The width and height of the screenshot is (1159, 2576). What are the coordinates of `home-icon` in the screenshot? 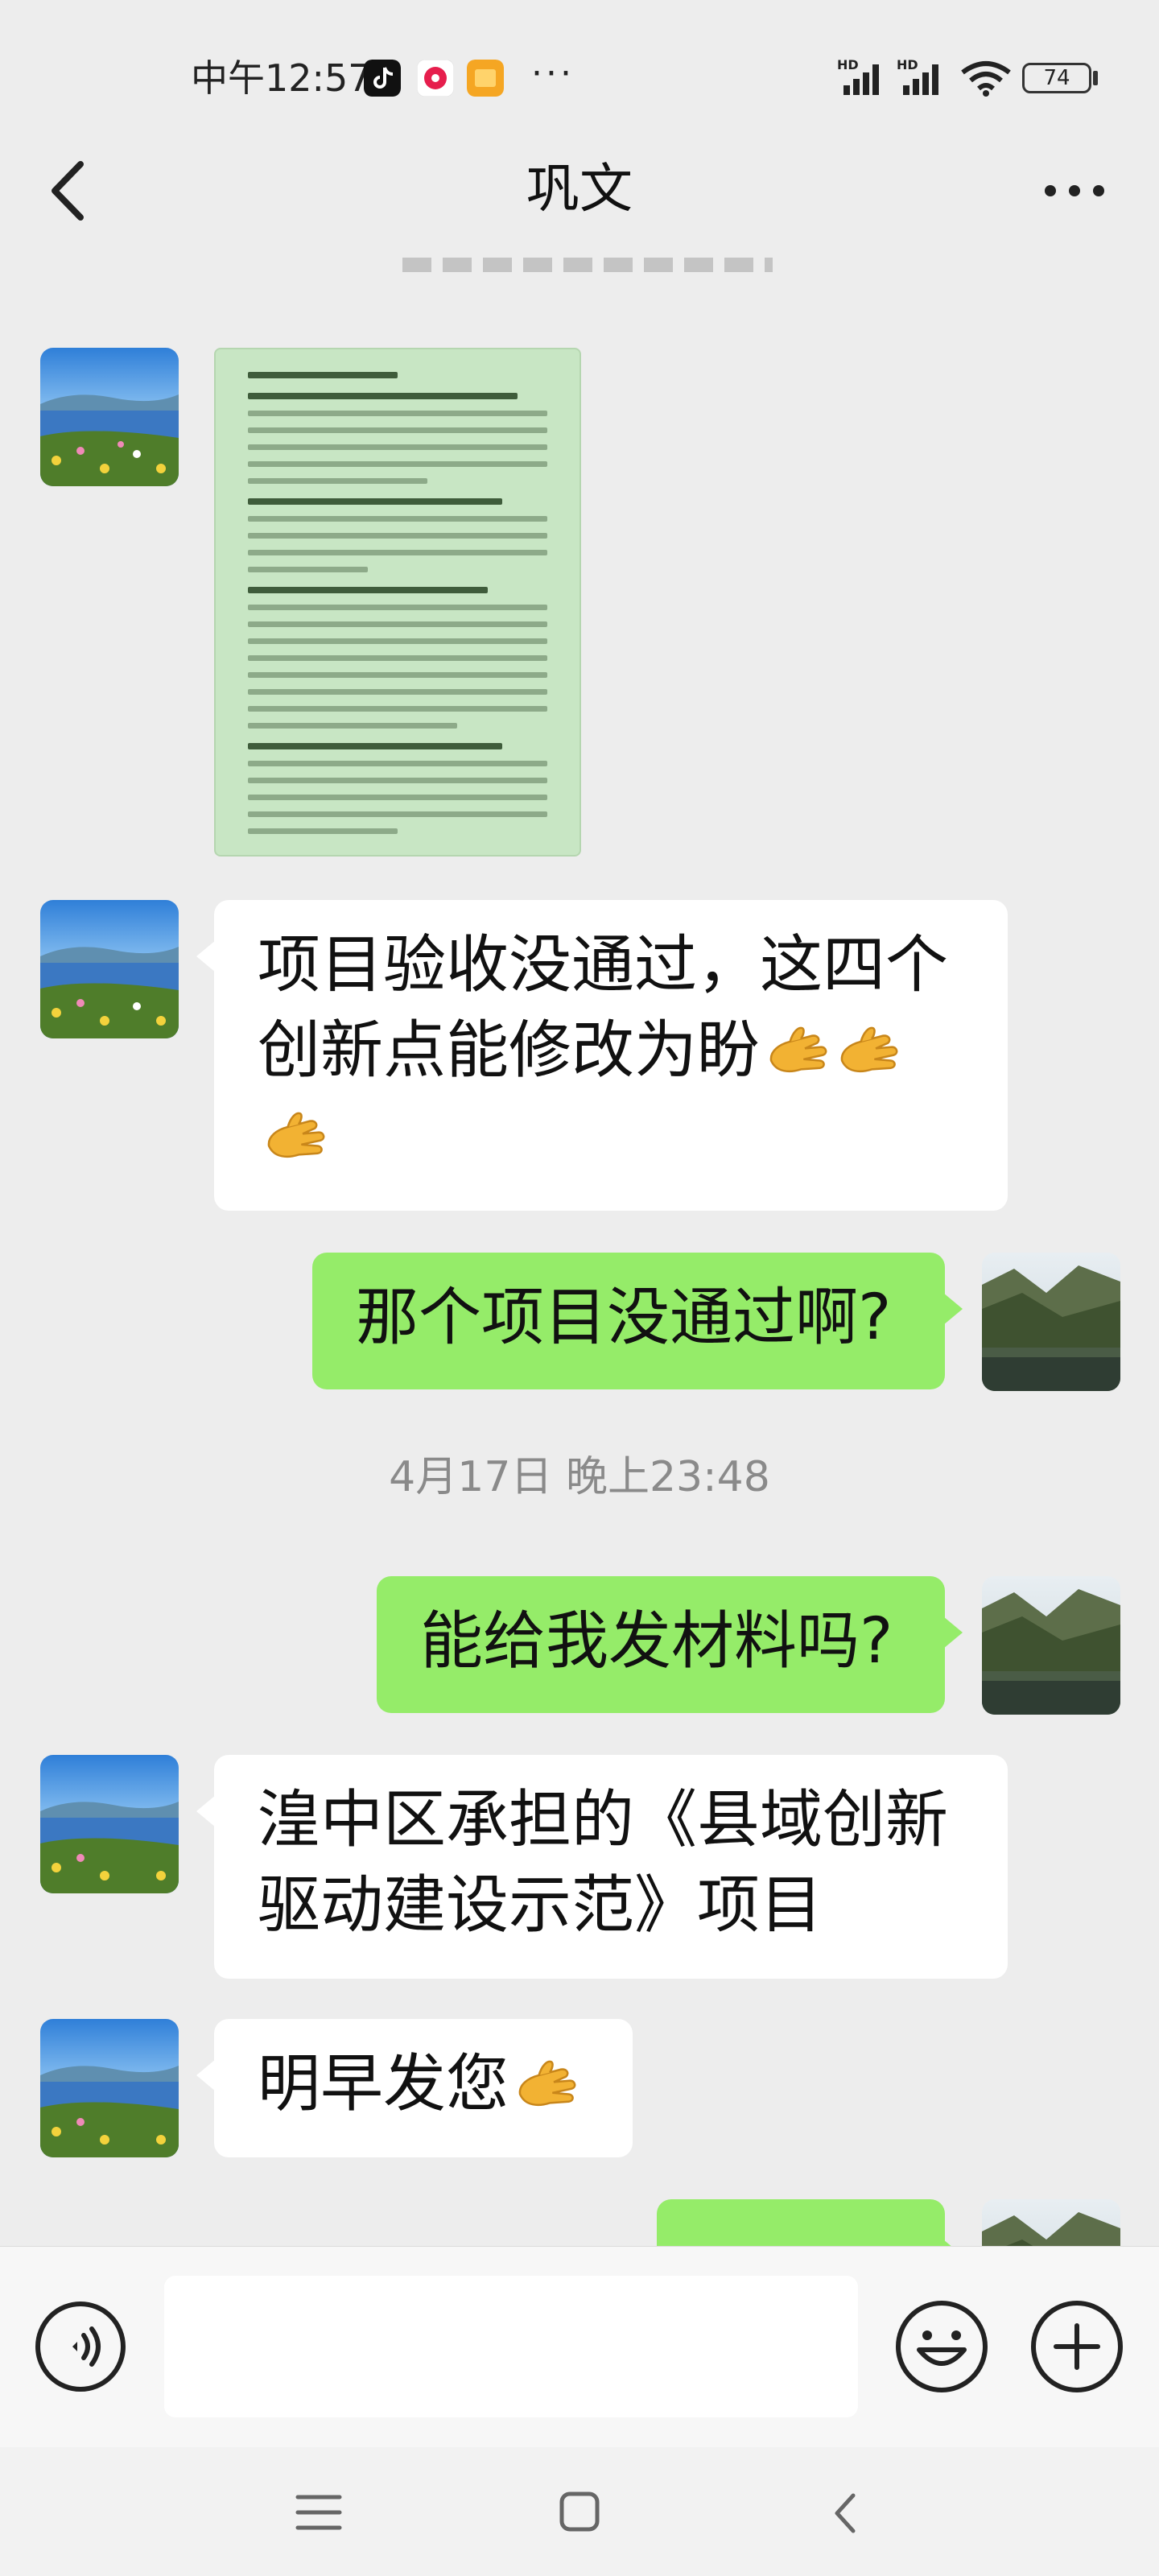 It's located at (579, 2512).